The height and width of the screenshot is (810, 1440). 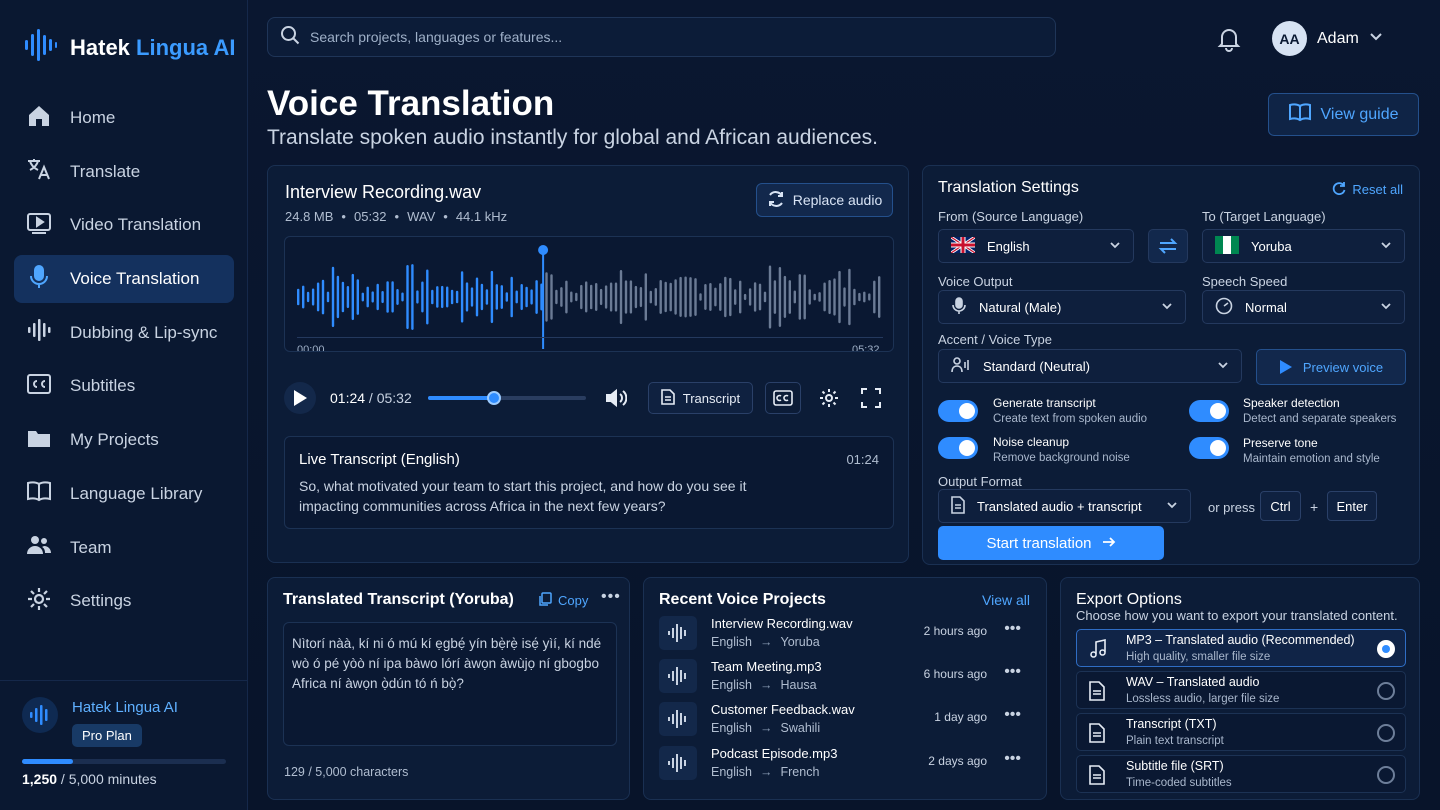 What do you see at coordinates (101, 601) in the screenshot?
I see `sidebar-item-label: Settings` at bounding box center [101, 601].